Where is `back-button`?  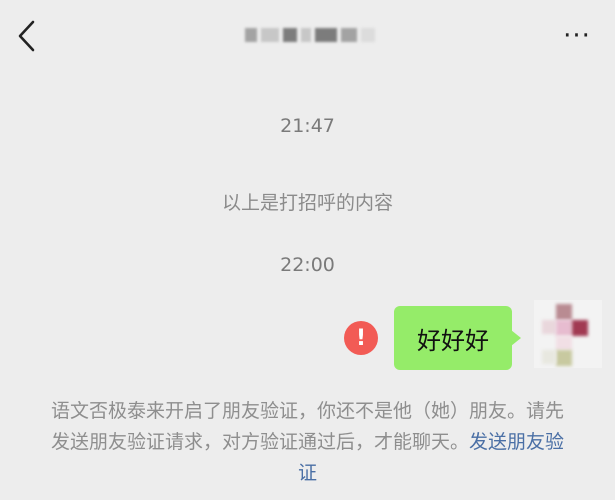 back-button is located at coordinates (27, 36).